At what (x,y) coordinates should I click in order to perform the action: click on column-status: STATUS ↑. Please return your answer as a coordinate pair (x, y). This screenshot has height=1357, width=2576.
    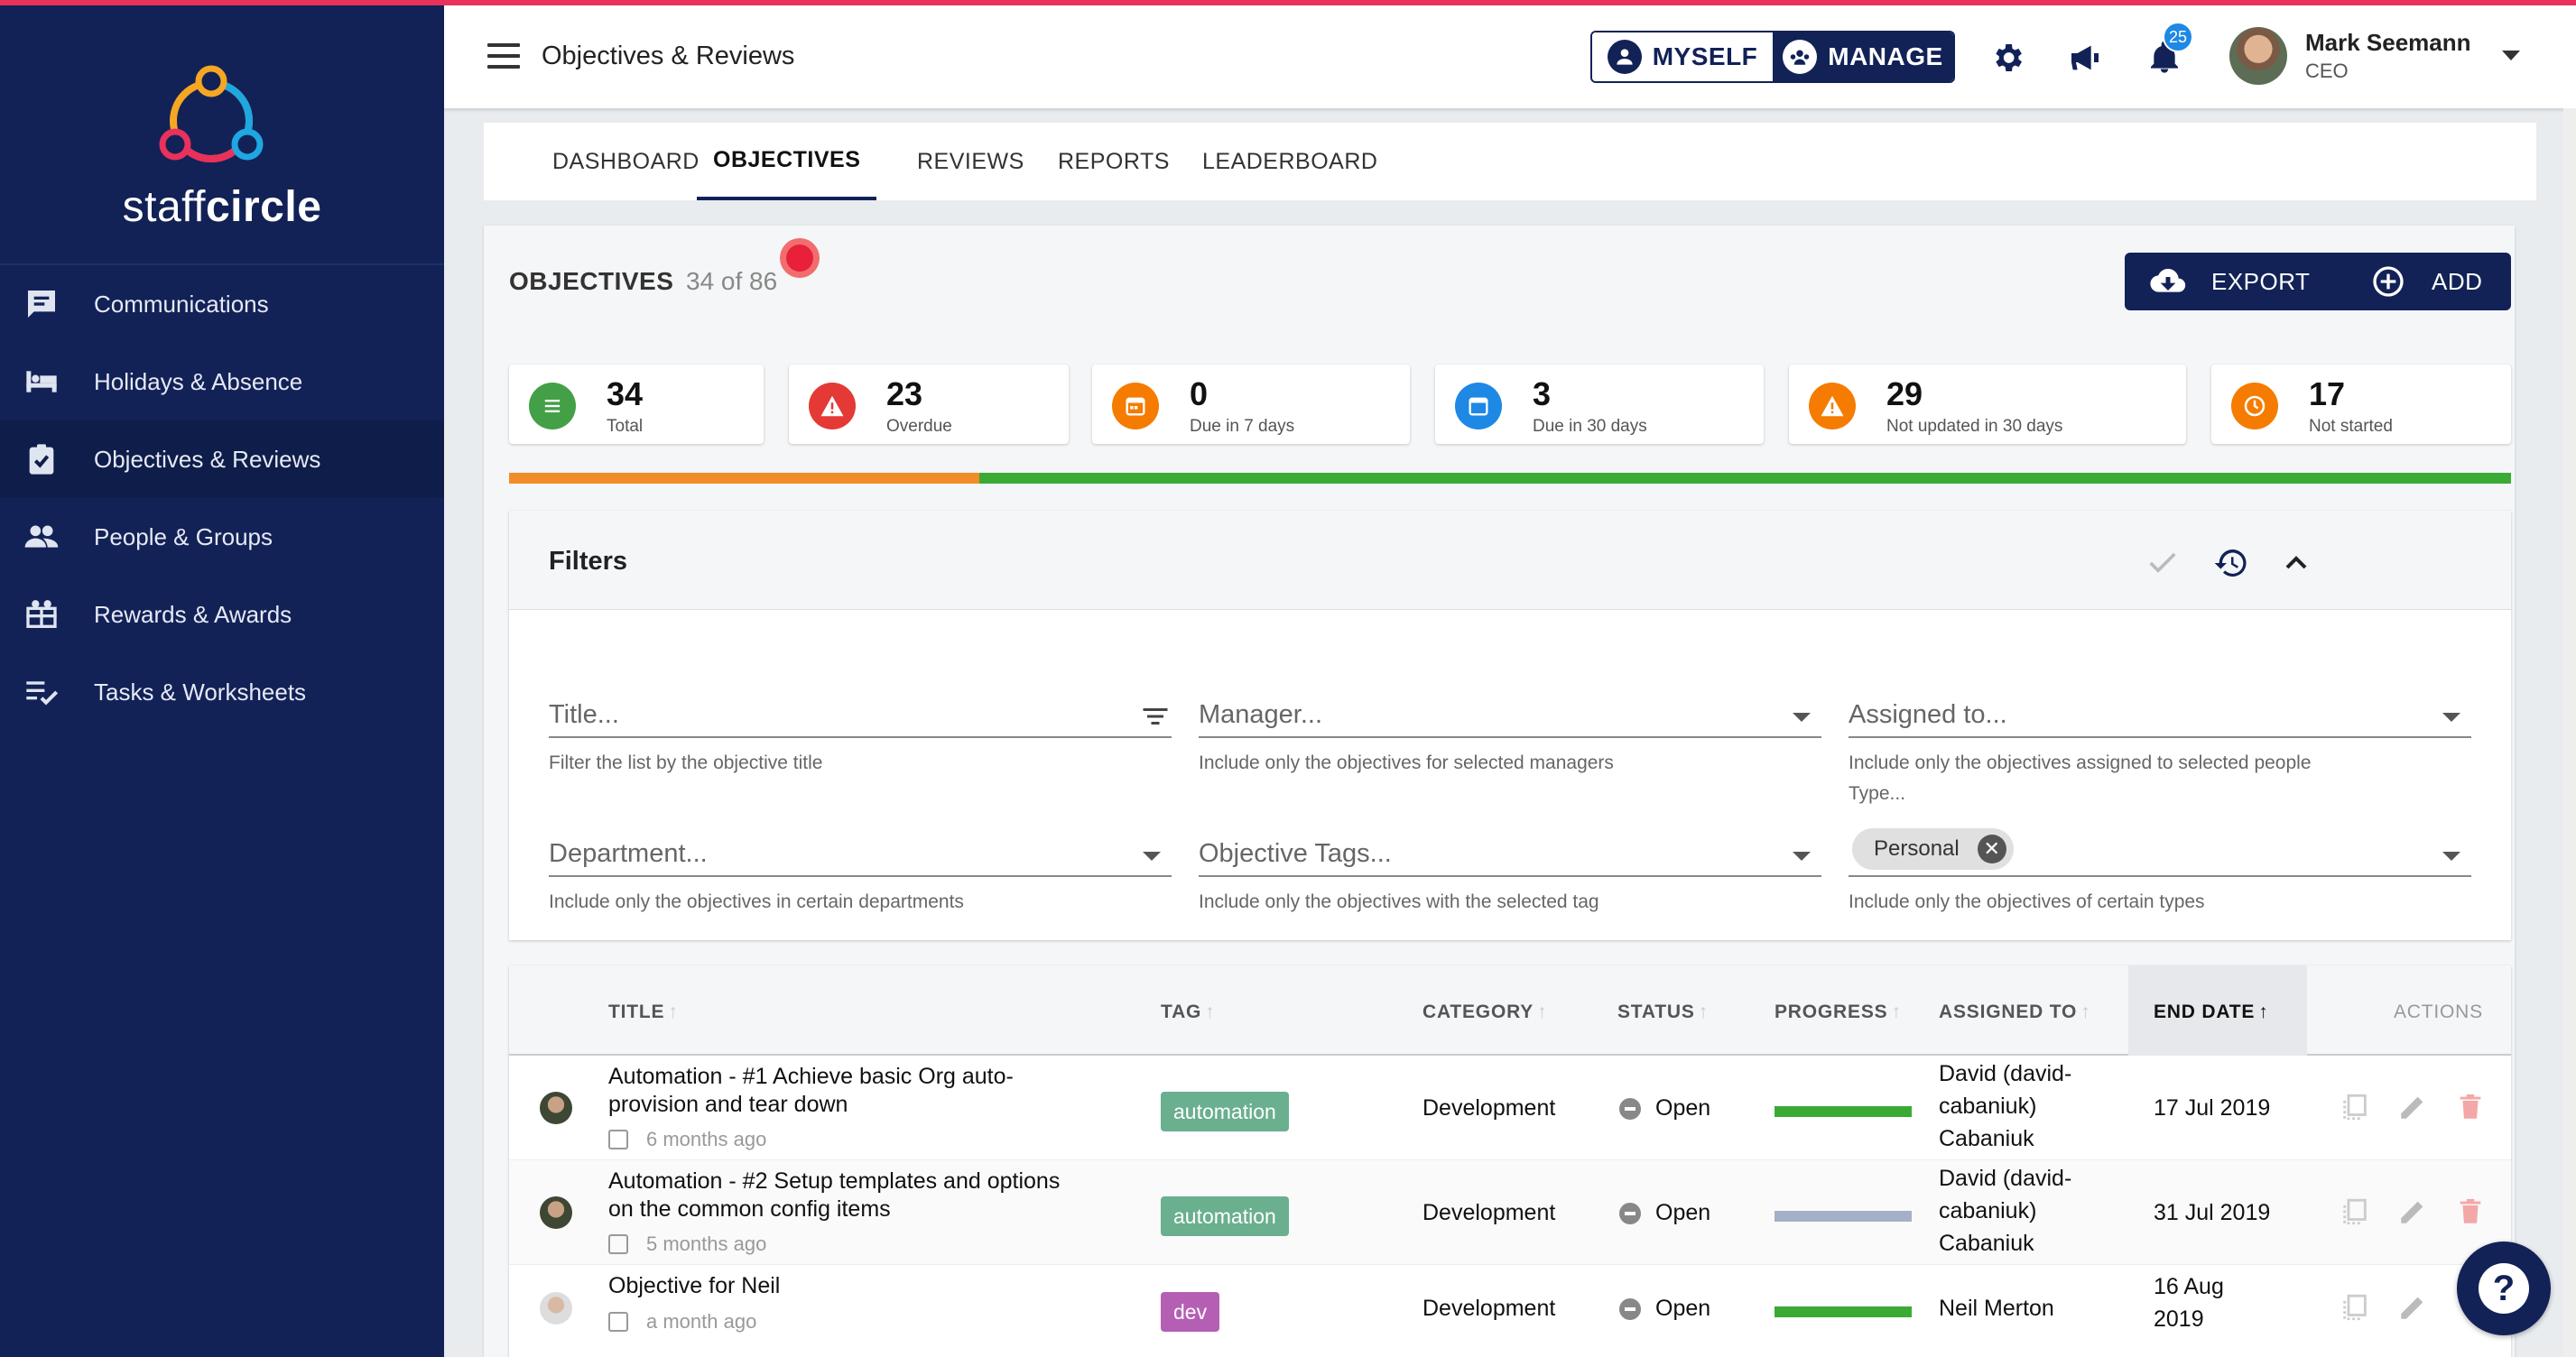
    Looking at the image, I should click on (1663, 1012).